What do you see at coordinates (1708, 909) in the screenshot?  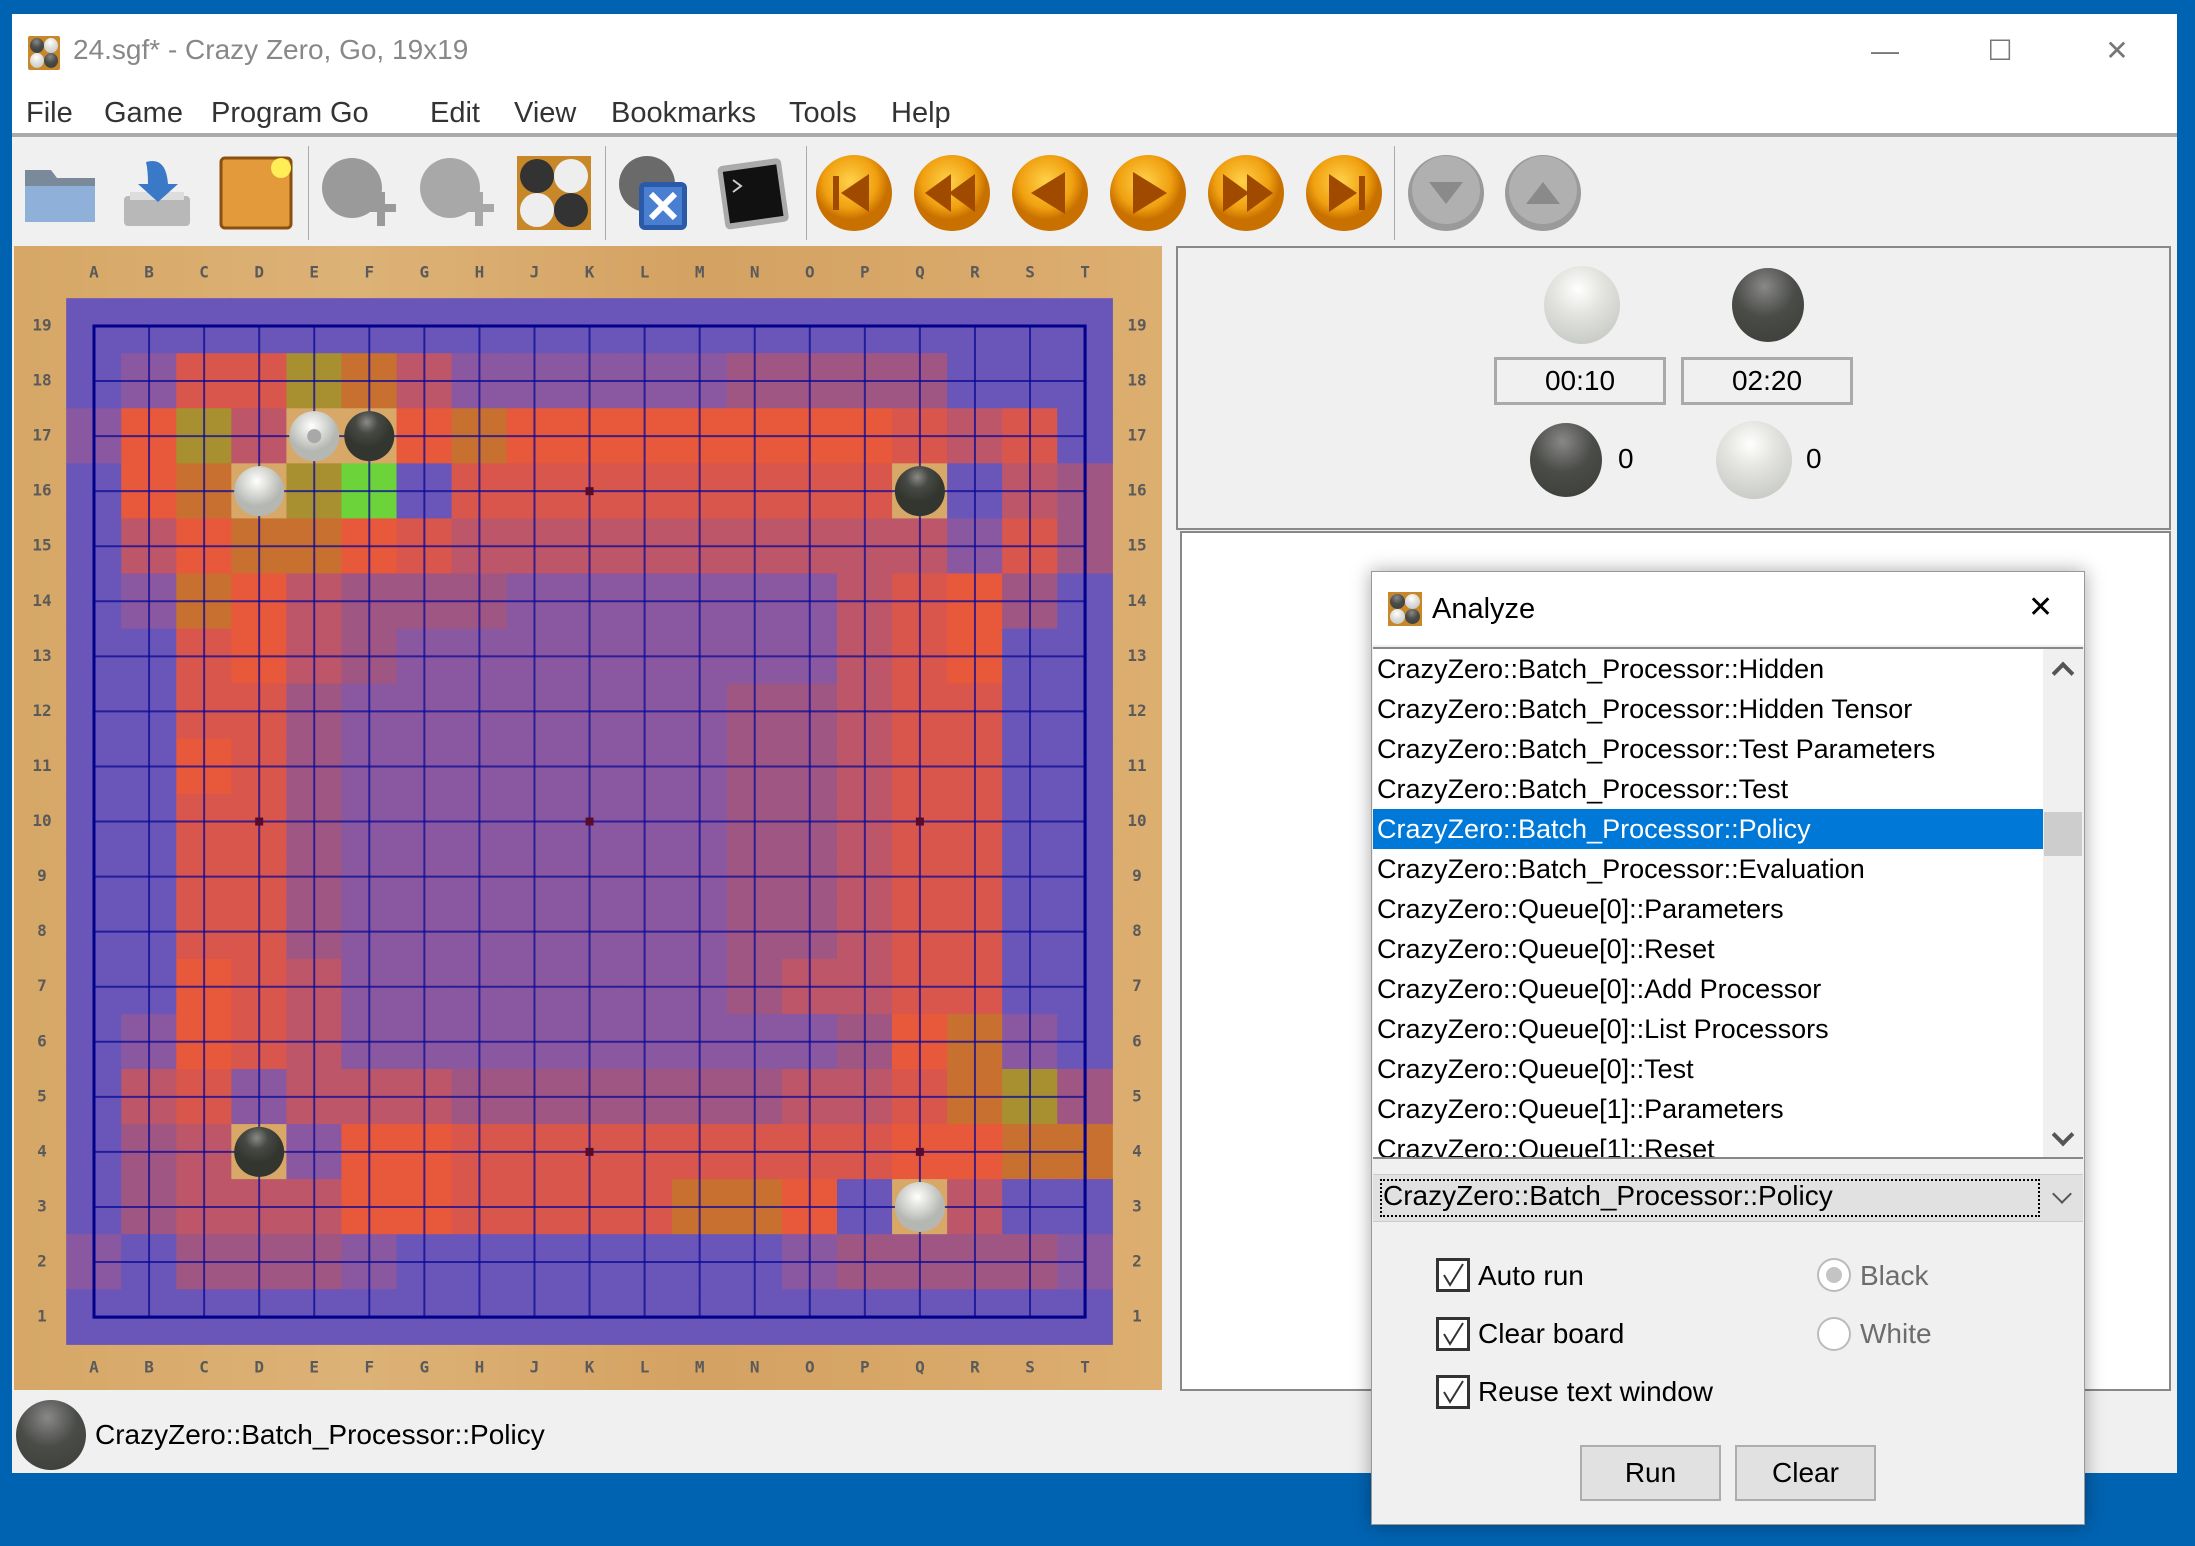 I see `command-list-item: CrazyZero::Queue[0]::Parameters` at bounding box center [1708, 909].